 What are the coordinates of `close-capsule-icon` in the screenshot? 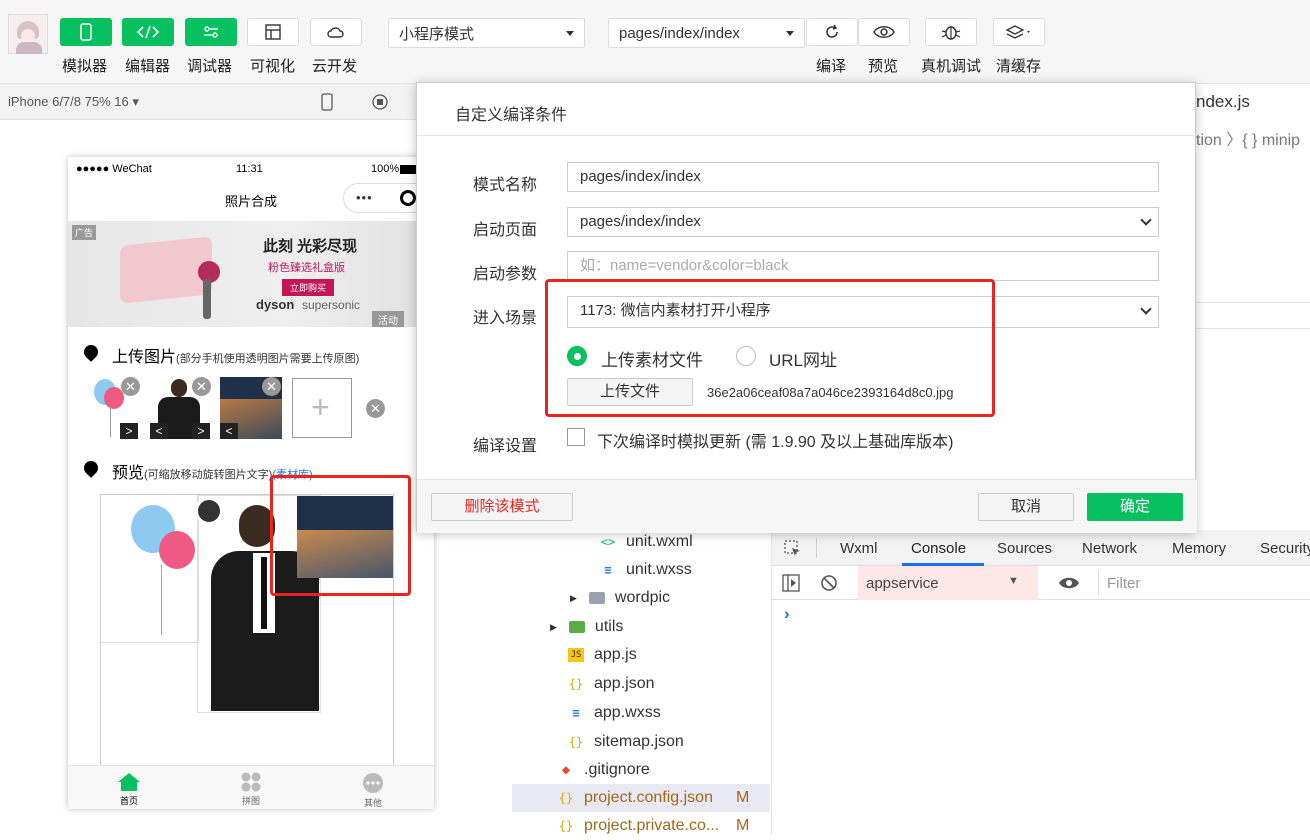 It's located at (408, 198).